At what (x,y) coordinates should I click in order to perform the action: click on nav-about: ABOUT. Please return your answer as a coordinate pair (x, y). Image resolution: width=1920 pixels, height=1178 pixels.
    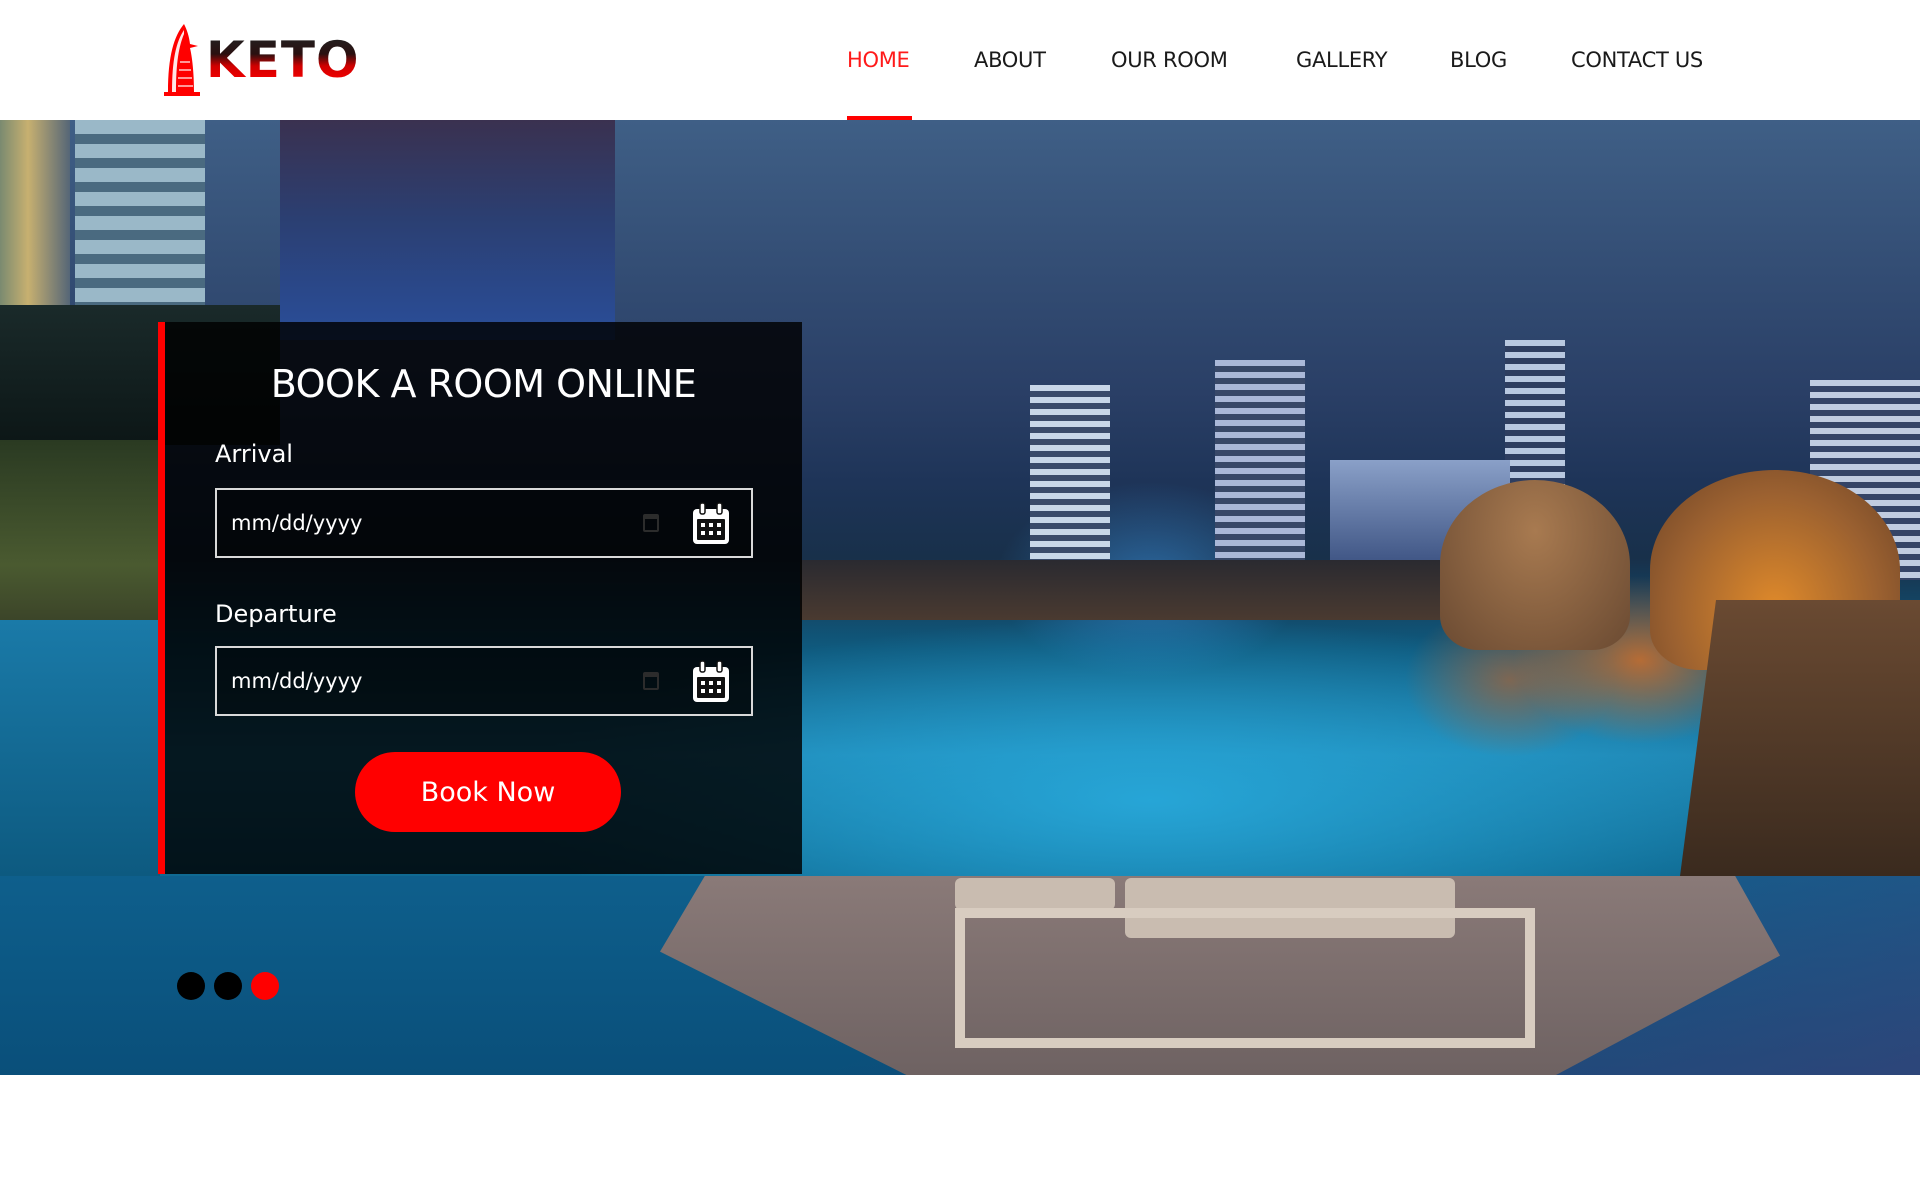
    Looking at the image, I should click on (1010, 60).